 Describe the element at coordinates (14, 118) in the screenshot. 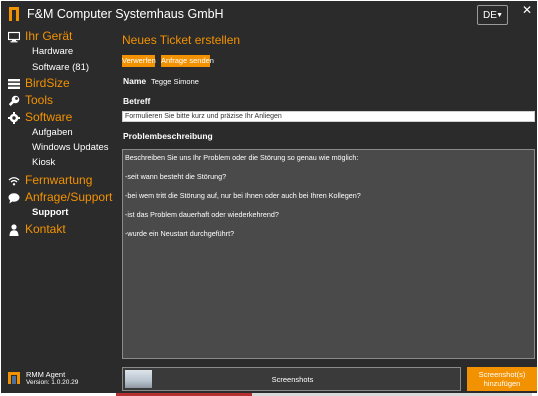

I see `gear-icon` at that location.